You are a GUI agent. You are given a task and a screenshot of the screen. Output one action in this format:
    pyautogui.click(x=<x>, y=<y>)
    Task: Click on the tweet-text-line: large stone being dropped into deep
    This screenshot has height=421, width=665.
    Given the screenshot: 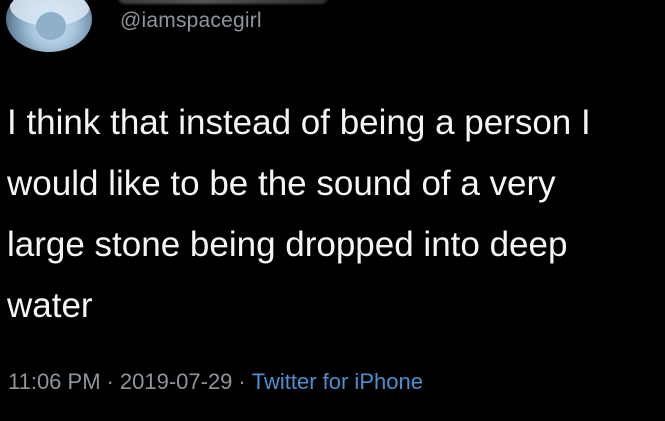 What is the action you would take?
    pyautogui.click(x=287, y=244)
    